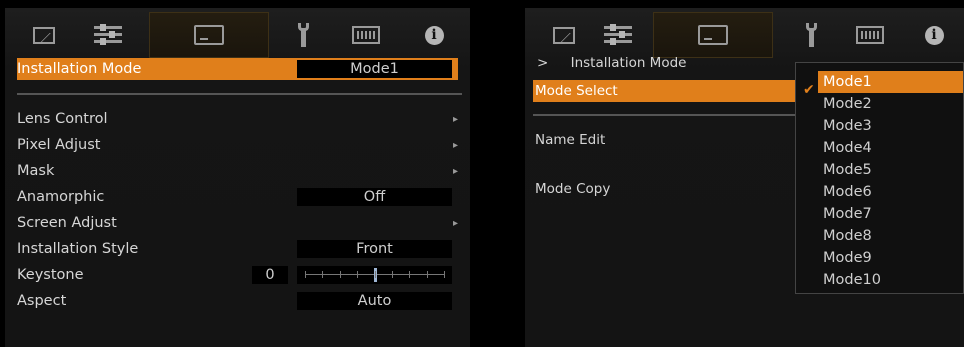 The height and width of the screenshot is (347, 964). I want to click on dropdown-option-mode5: Mode5, so click(847, 170).